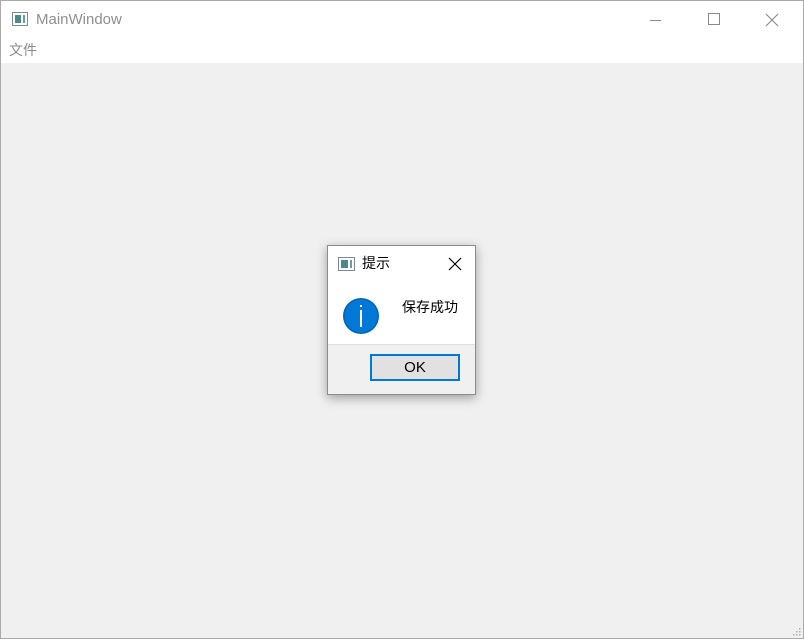 The image size is (804, 639). I want to click on dialog-footer: OK, so click(401, 369).